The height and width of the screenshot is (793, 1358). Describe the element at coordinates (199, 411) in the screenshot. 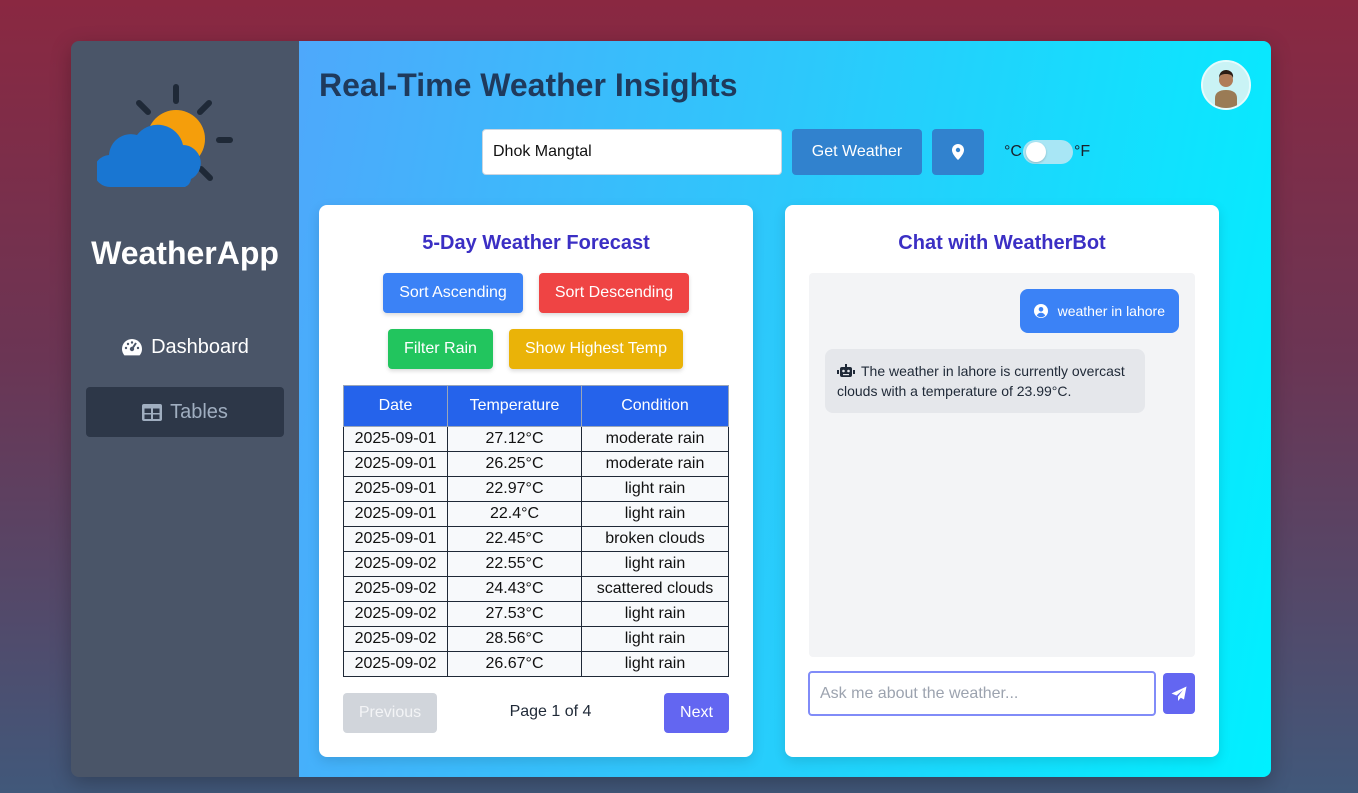

I see `sidebar-item-label: Tables` at that location.